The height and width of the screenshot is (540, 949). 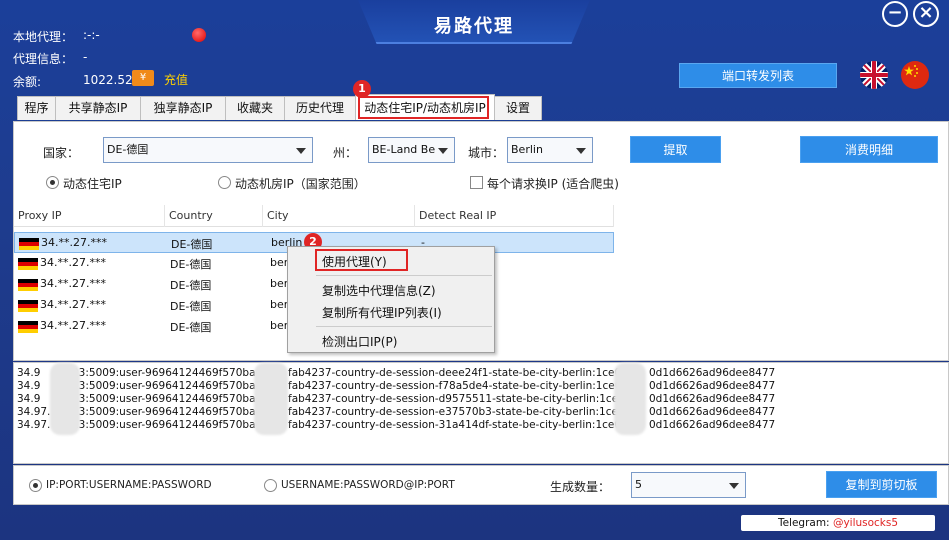 What do you see at coordinates (550, 150) in the screenshot?
I see `city-select: Berlin` at bounding box center [550, 150].